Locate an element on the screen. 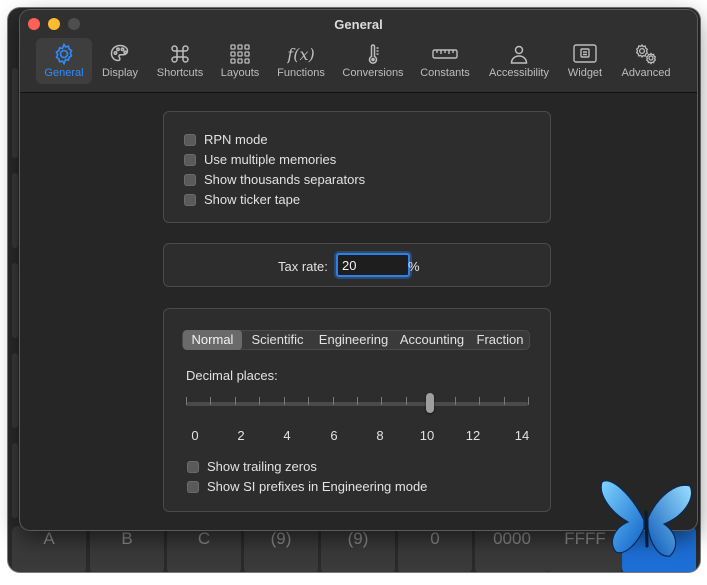  tab-constants: Constants is located at coordinates (445, 61).